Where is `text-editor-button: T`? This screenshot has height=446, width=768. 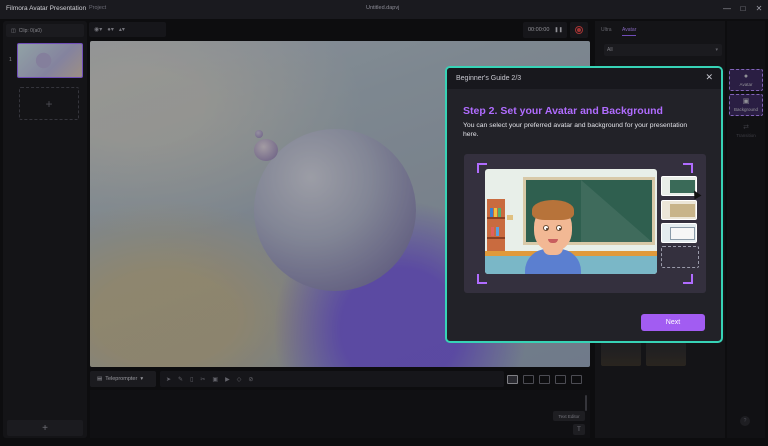 text-editor-button: T is located at coordinates (579, 429).